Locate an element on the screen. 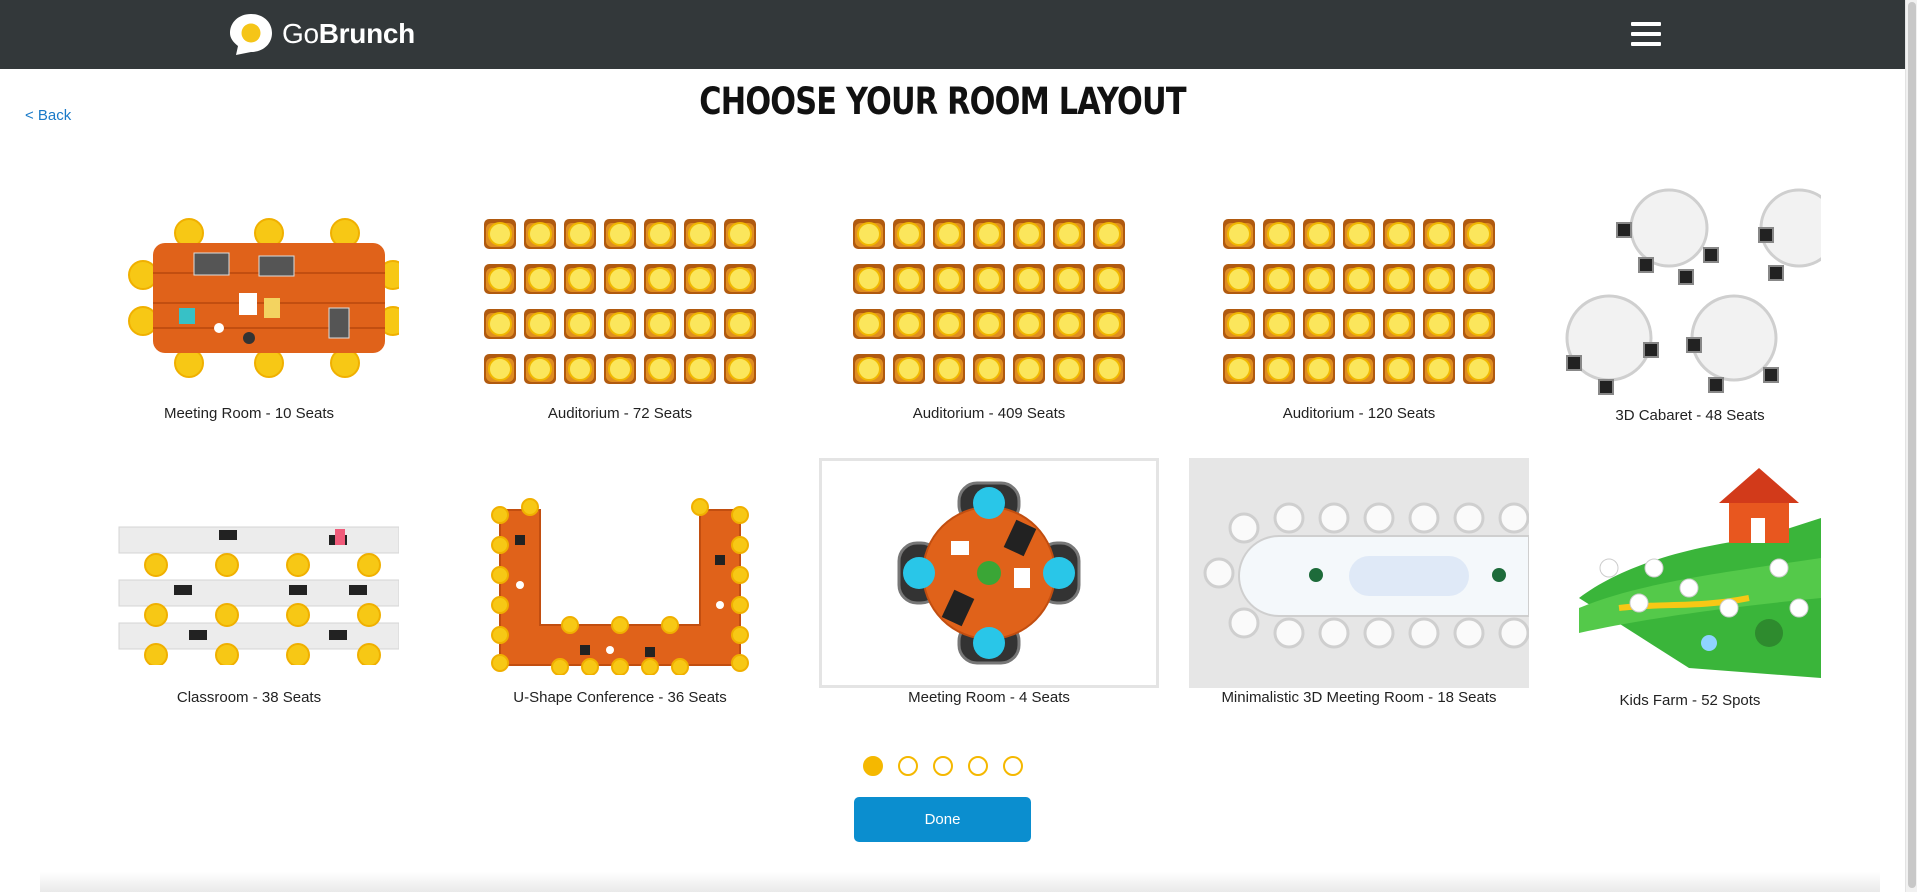 This screenshot has height=892, width=1917. layout-card-kids-farm-52: Kids Farm - 52 Spots is located at coordinates (1690, 583).